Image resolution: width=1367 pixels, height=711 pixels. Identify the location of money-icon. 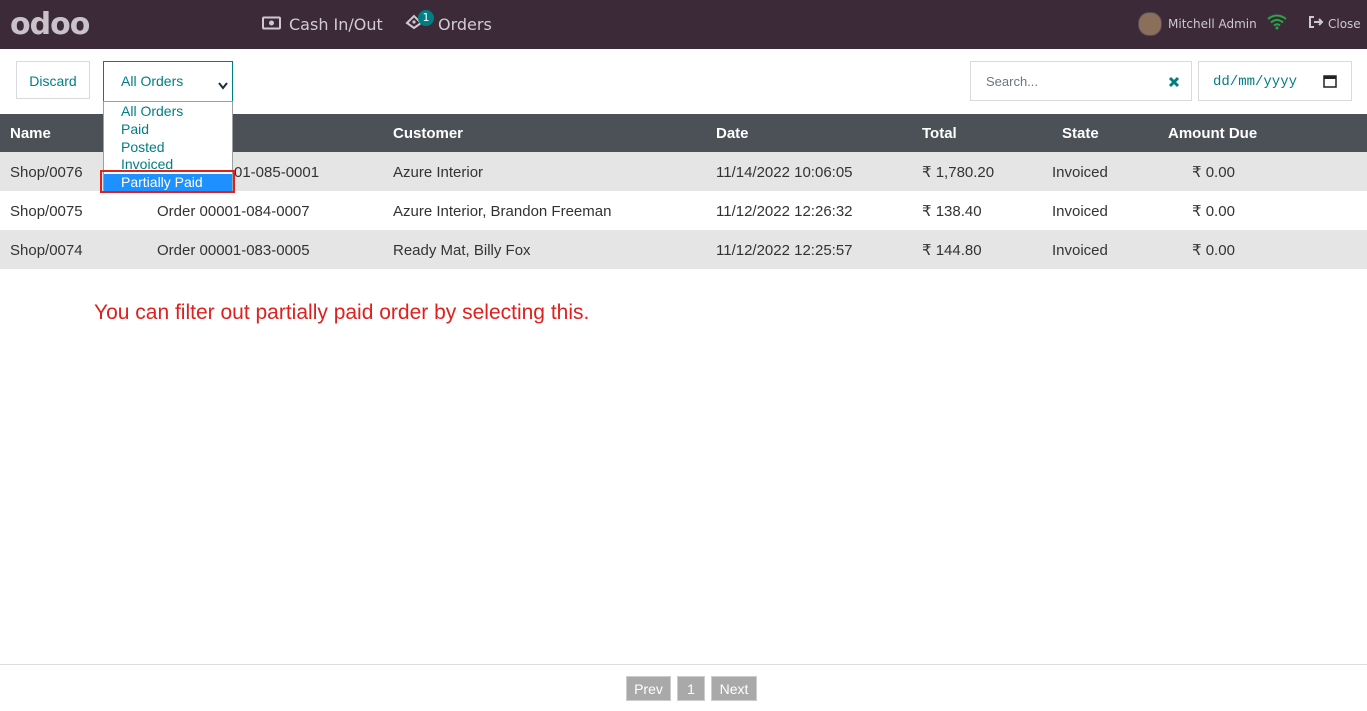
(275, 25).